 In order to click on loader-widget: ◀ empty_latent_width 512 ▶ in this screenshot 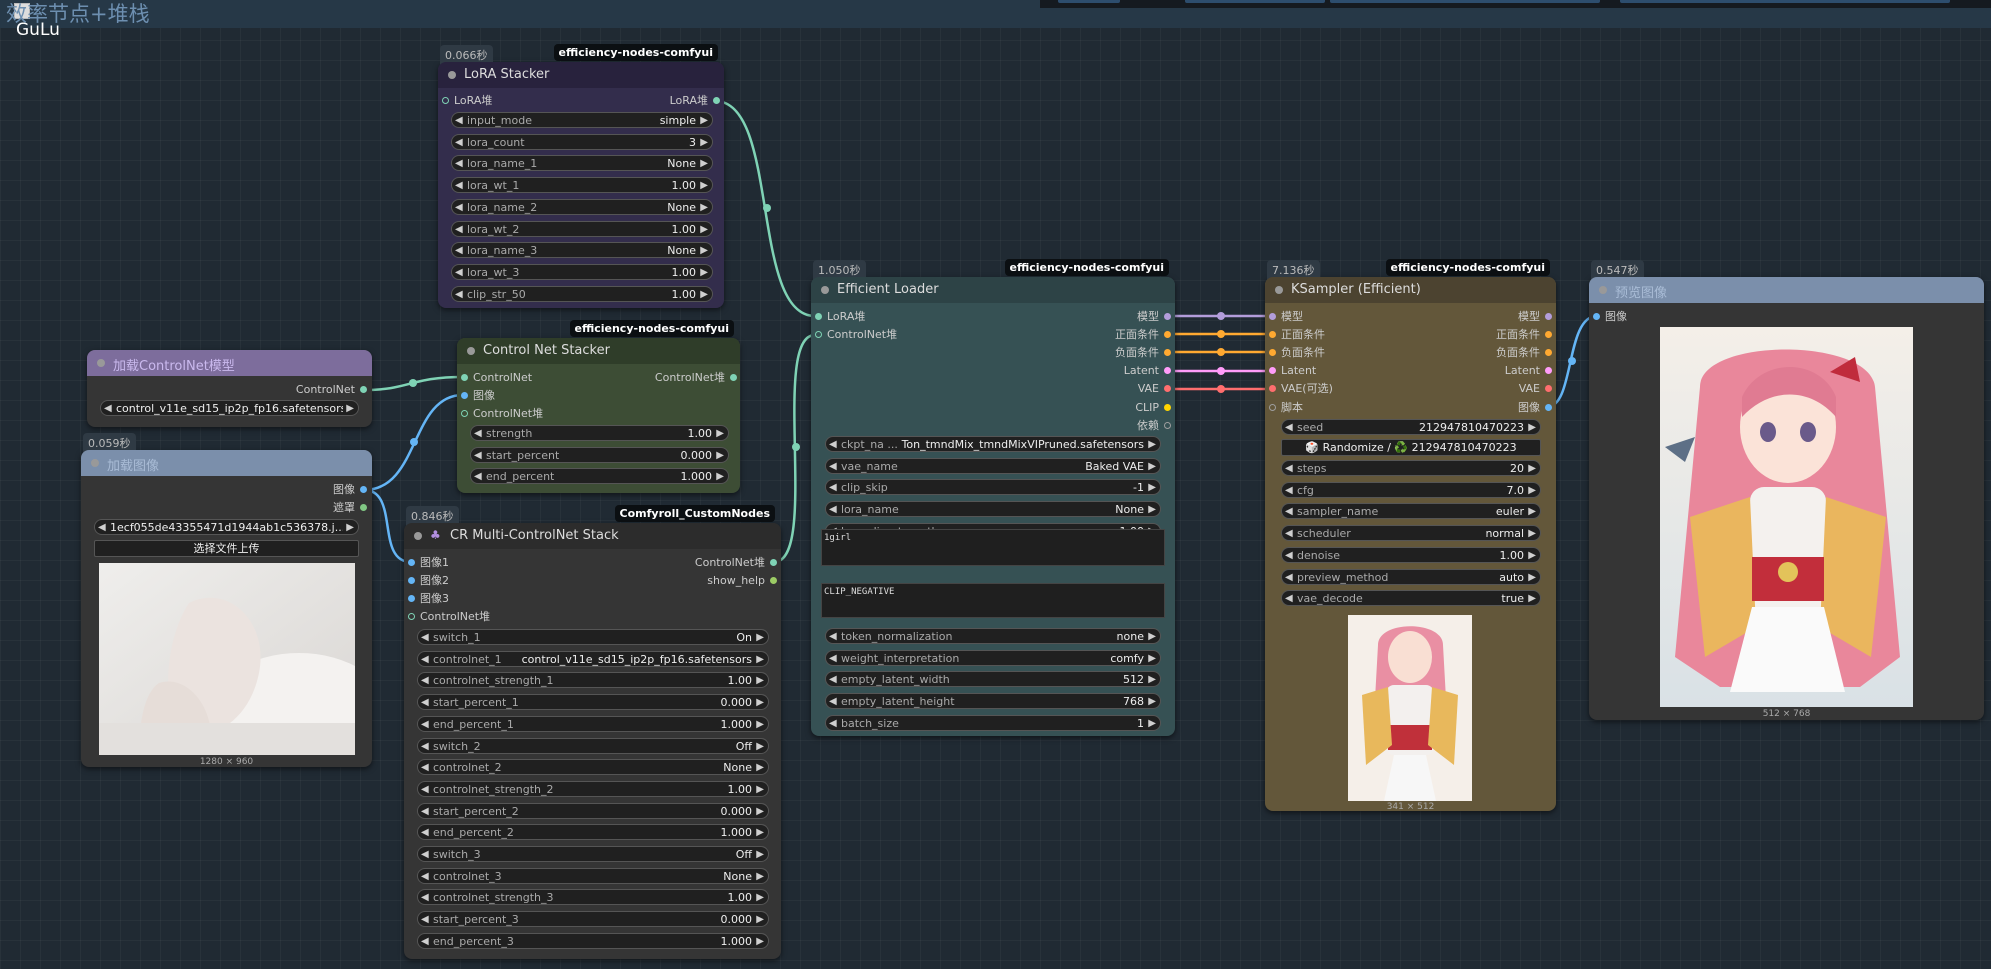, I will do `click(993, 679)`.